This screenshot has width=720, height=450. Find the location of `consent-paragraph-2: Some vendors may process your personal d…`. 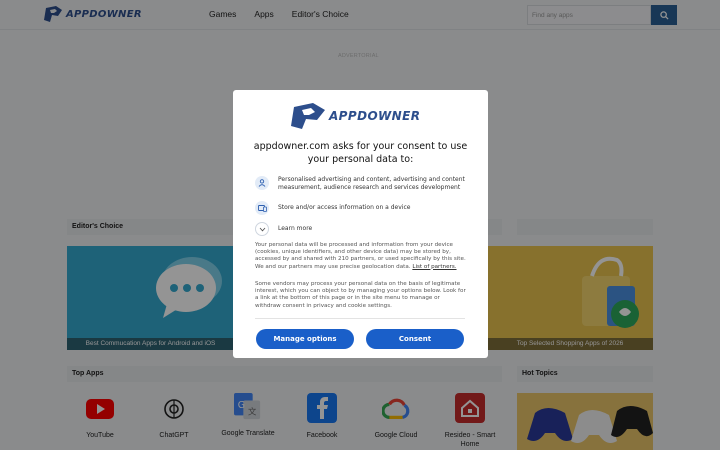

consent-paragraph-2: Some vendors may process your personal d… is located at coordinates (360, 295).